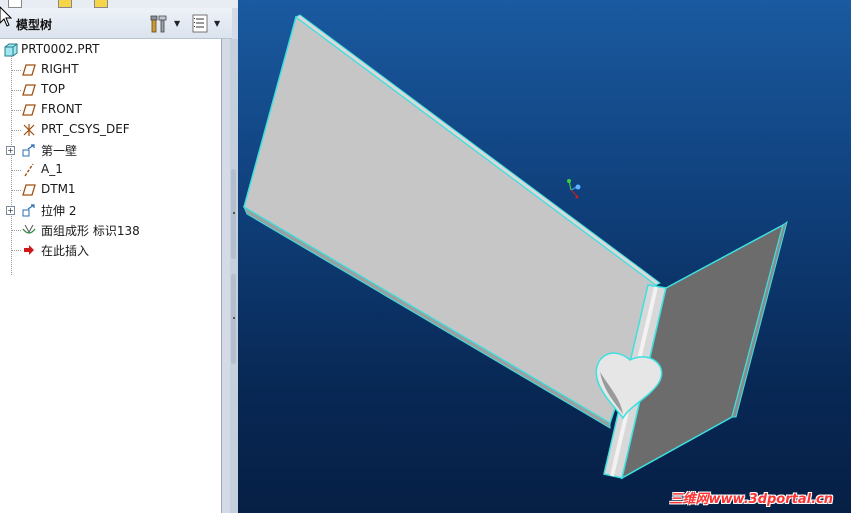 The image size is (851, 513). What do you see at coordinates (110, 210) in the screenshot?
I see `tree-item-extrude-2: + 拉伸 2` at bounding box center [110, 210].